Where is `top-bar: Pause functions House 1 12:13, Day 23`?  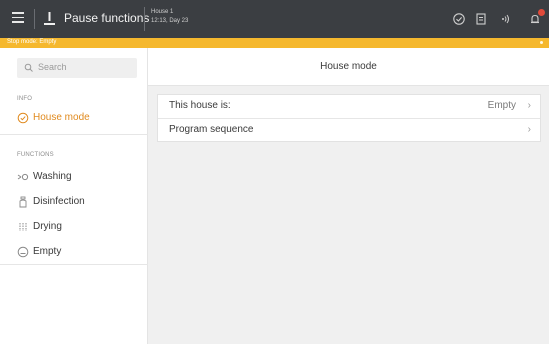
top-bar: Pause functions House 1 12:13, Day 23 is located at coordinates (274, 19).